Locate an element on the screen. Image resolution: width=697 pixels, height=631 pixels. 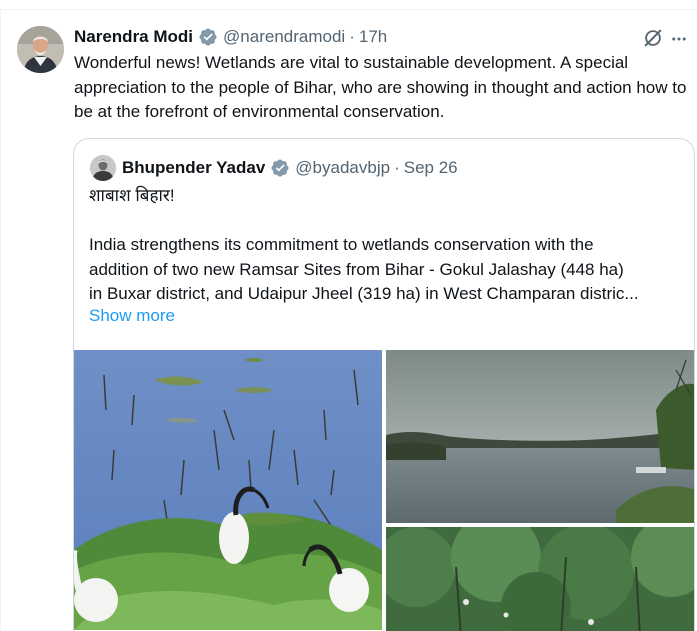
top-divider is located at coordinates (348, 5).